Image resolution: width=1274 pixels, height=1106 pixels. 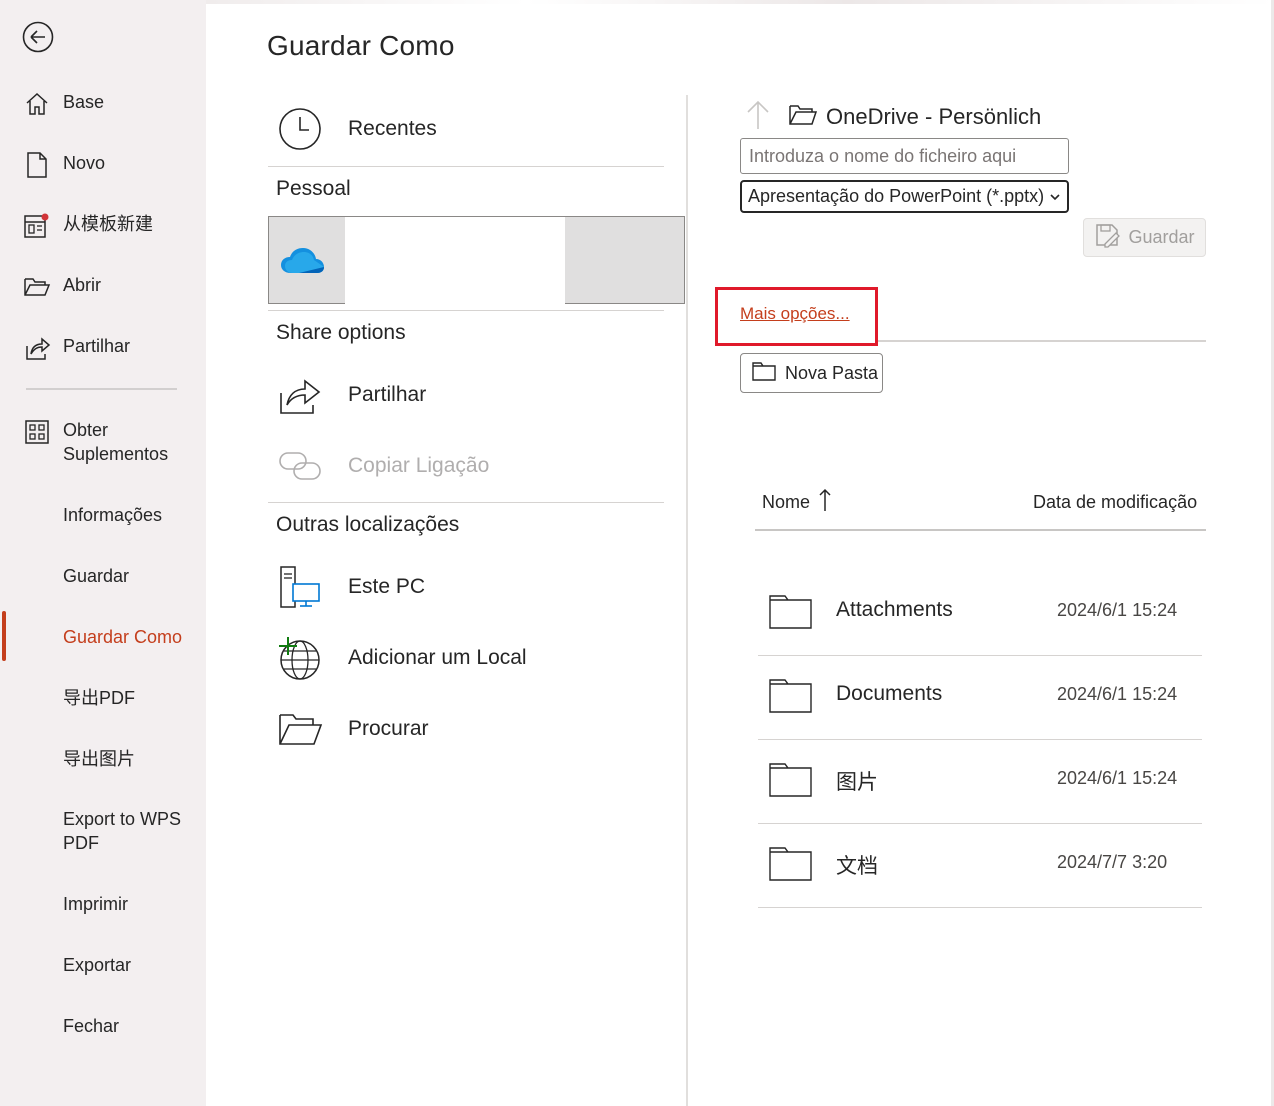 I want to click on personal-heading: Pessoal, so click(x=313, y=188).